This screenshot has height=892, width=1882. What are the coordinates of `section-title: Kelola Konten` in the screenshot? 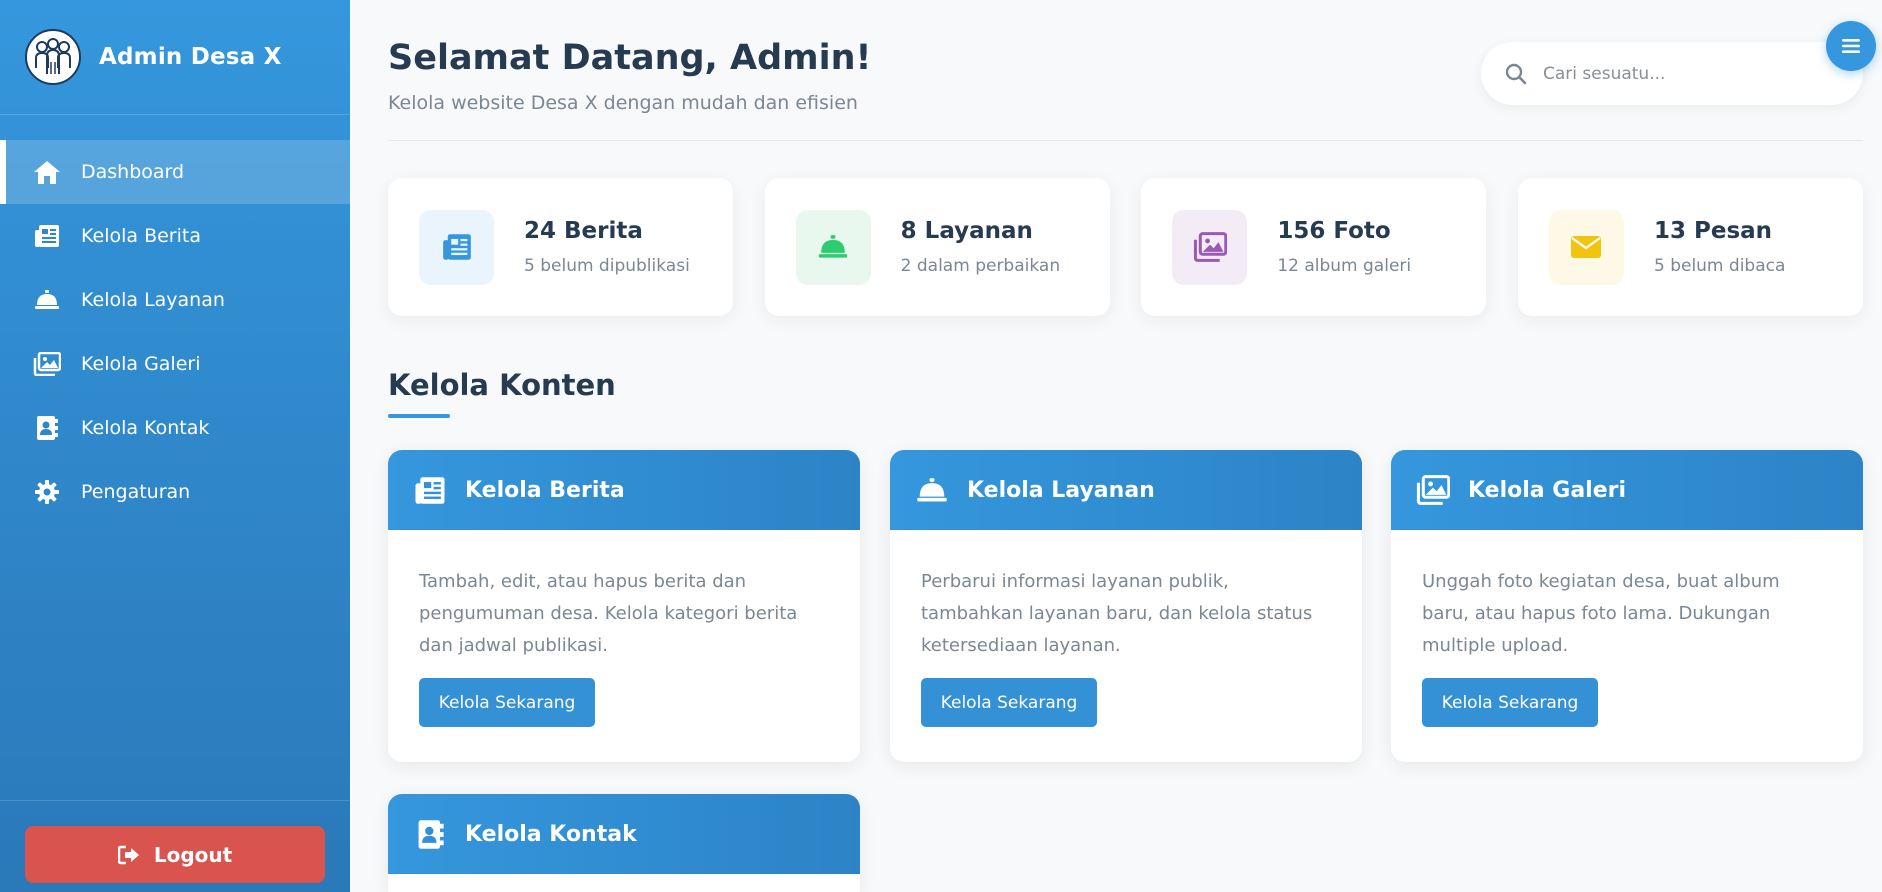 It's located at (502, 385).